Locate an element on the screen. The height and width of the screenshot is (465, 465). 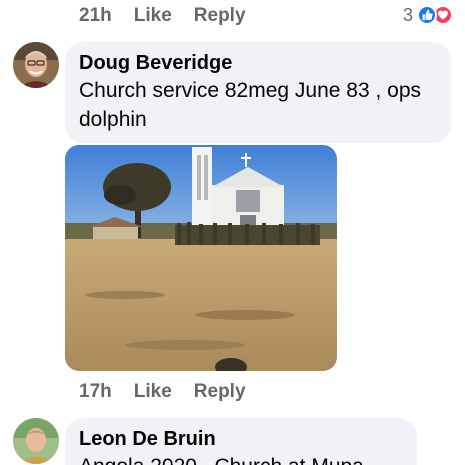
reaction-count: 3 is located at coordinates (407, 14).